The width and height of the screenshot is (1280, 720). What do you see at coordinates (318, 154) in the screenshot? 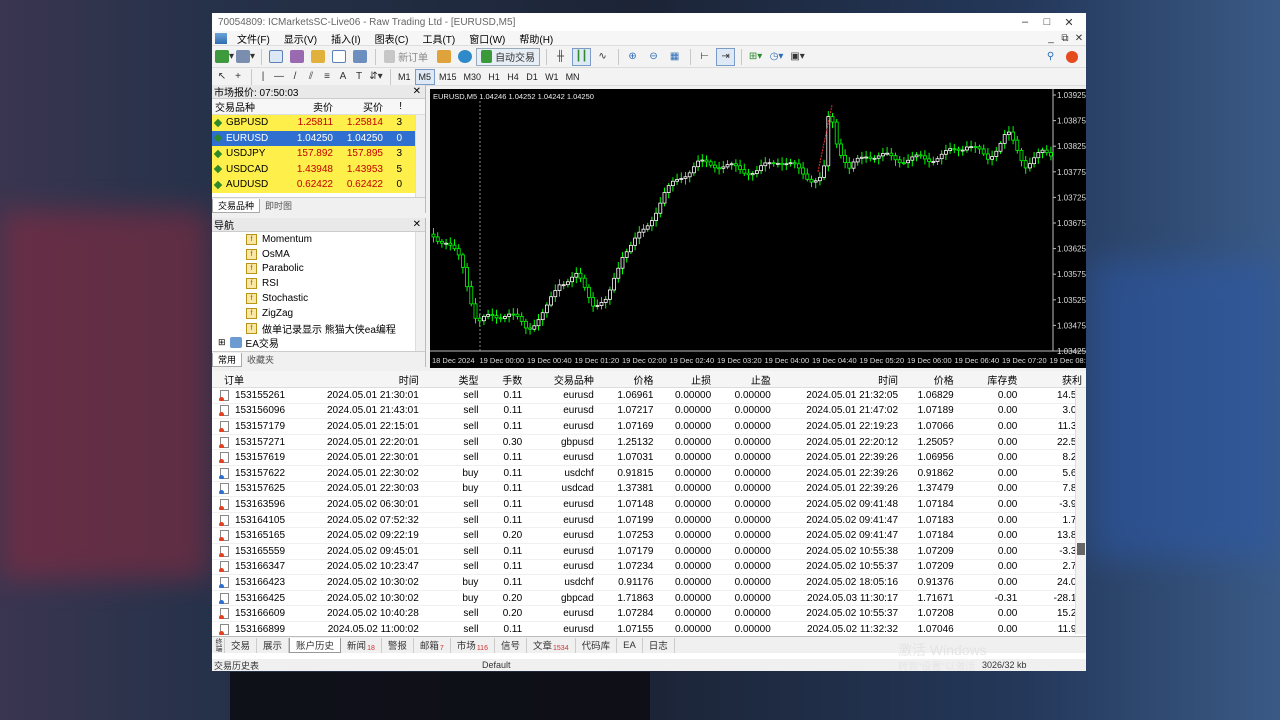
I see `market-watch-row: USDJPY 157.892 157.895 3` at bounding box center [318, 154].